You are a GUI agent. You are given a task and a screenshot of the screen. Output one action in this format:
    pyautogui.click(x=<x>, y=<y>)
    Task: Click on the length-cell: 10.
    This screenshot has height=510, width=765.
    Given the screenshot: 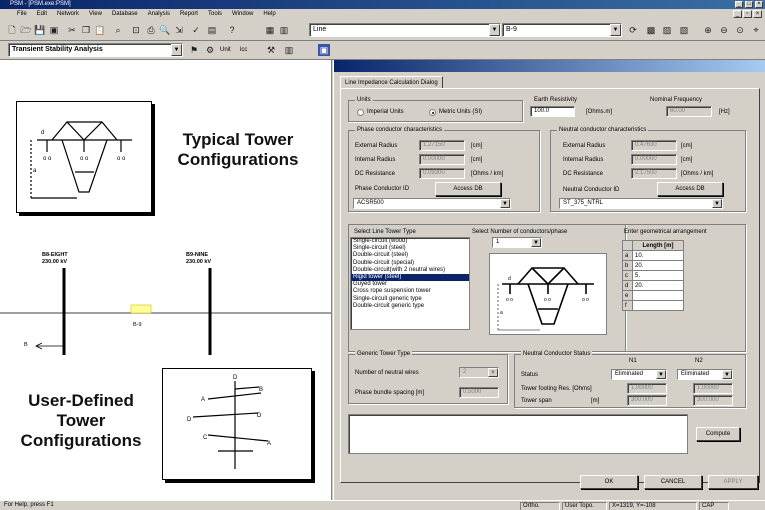 What is the action you would take?
    pyautogui.click(x=658, y=255)
    